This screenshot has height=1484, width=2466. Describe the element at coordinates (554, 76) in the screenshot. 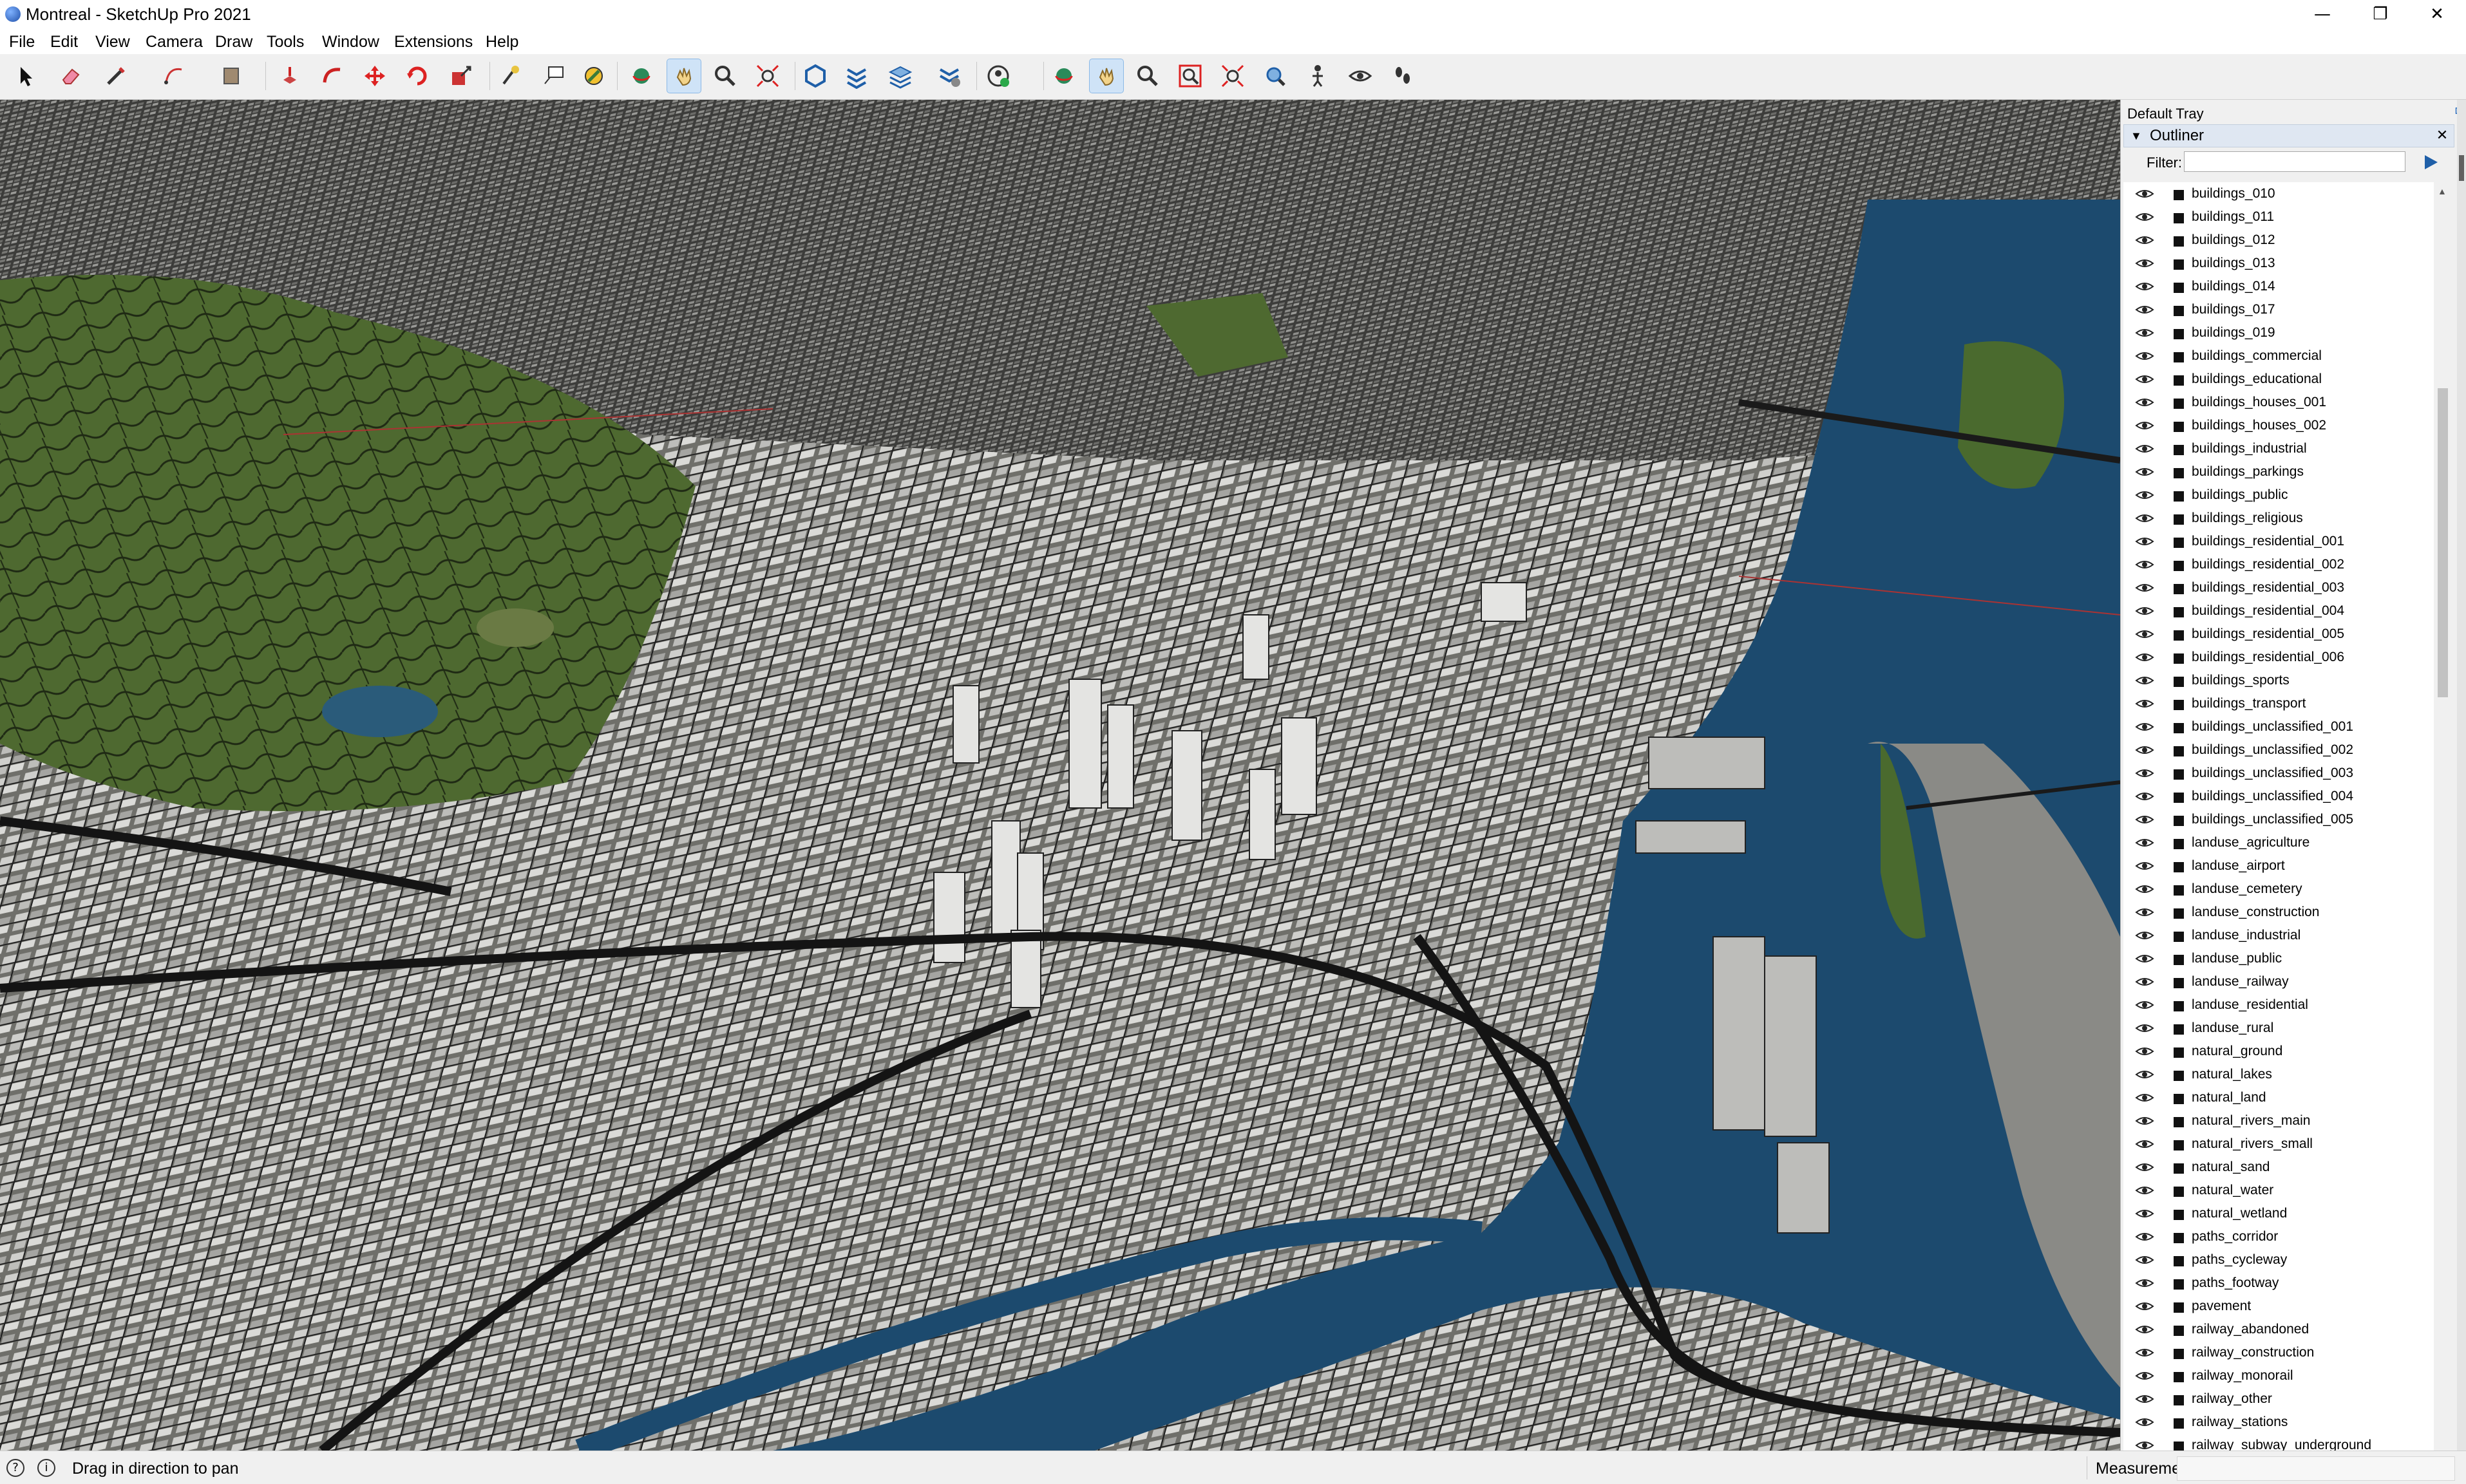

I see `text-tool-button` at that location.